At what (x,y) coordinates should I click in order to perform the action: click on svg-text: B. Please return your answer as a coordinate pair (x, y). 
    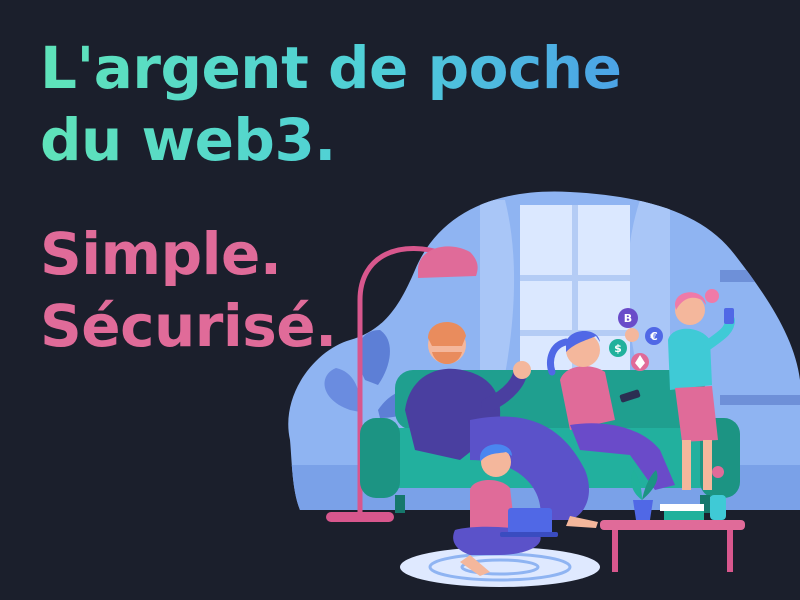
    Looking at the image, I should click on (628, 318).